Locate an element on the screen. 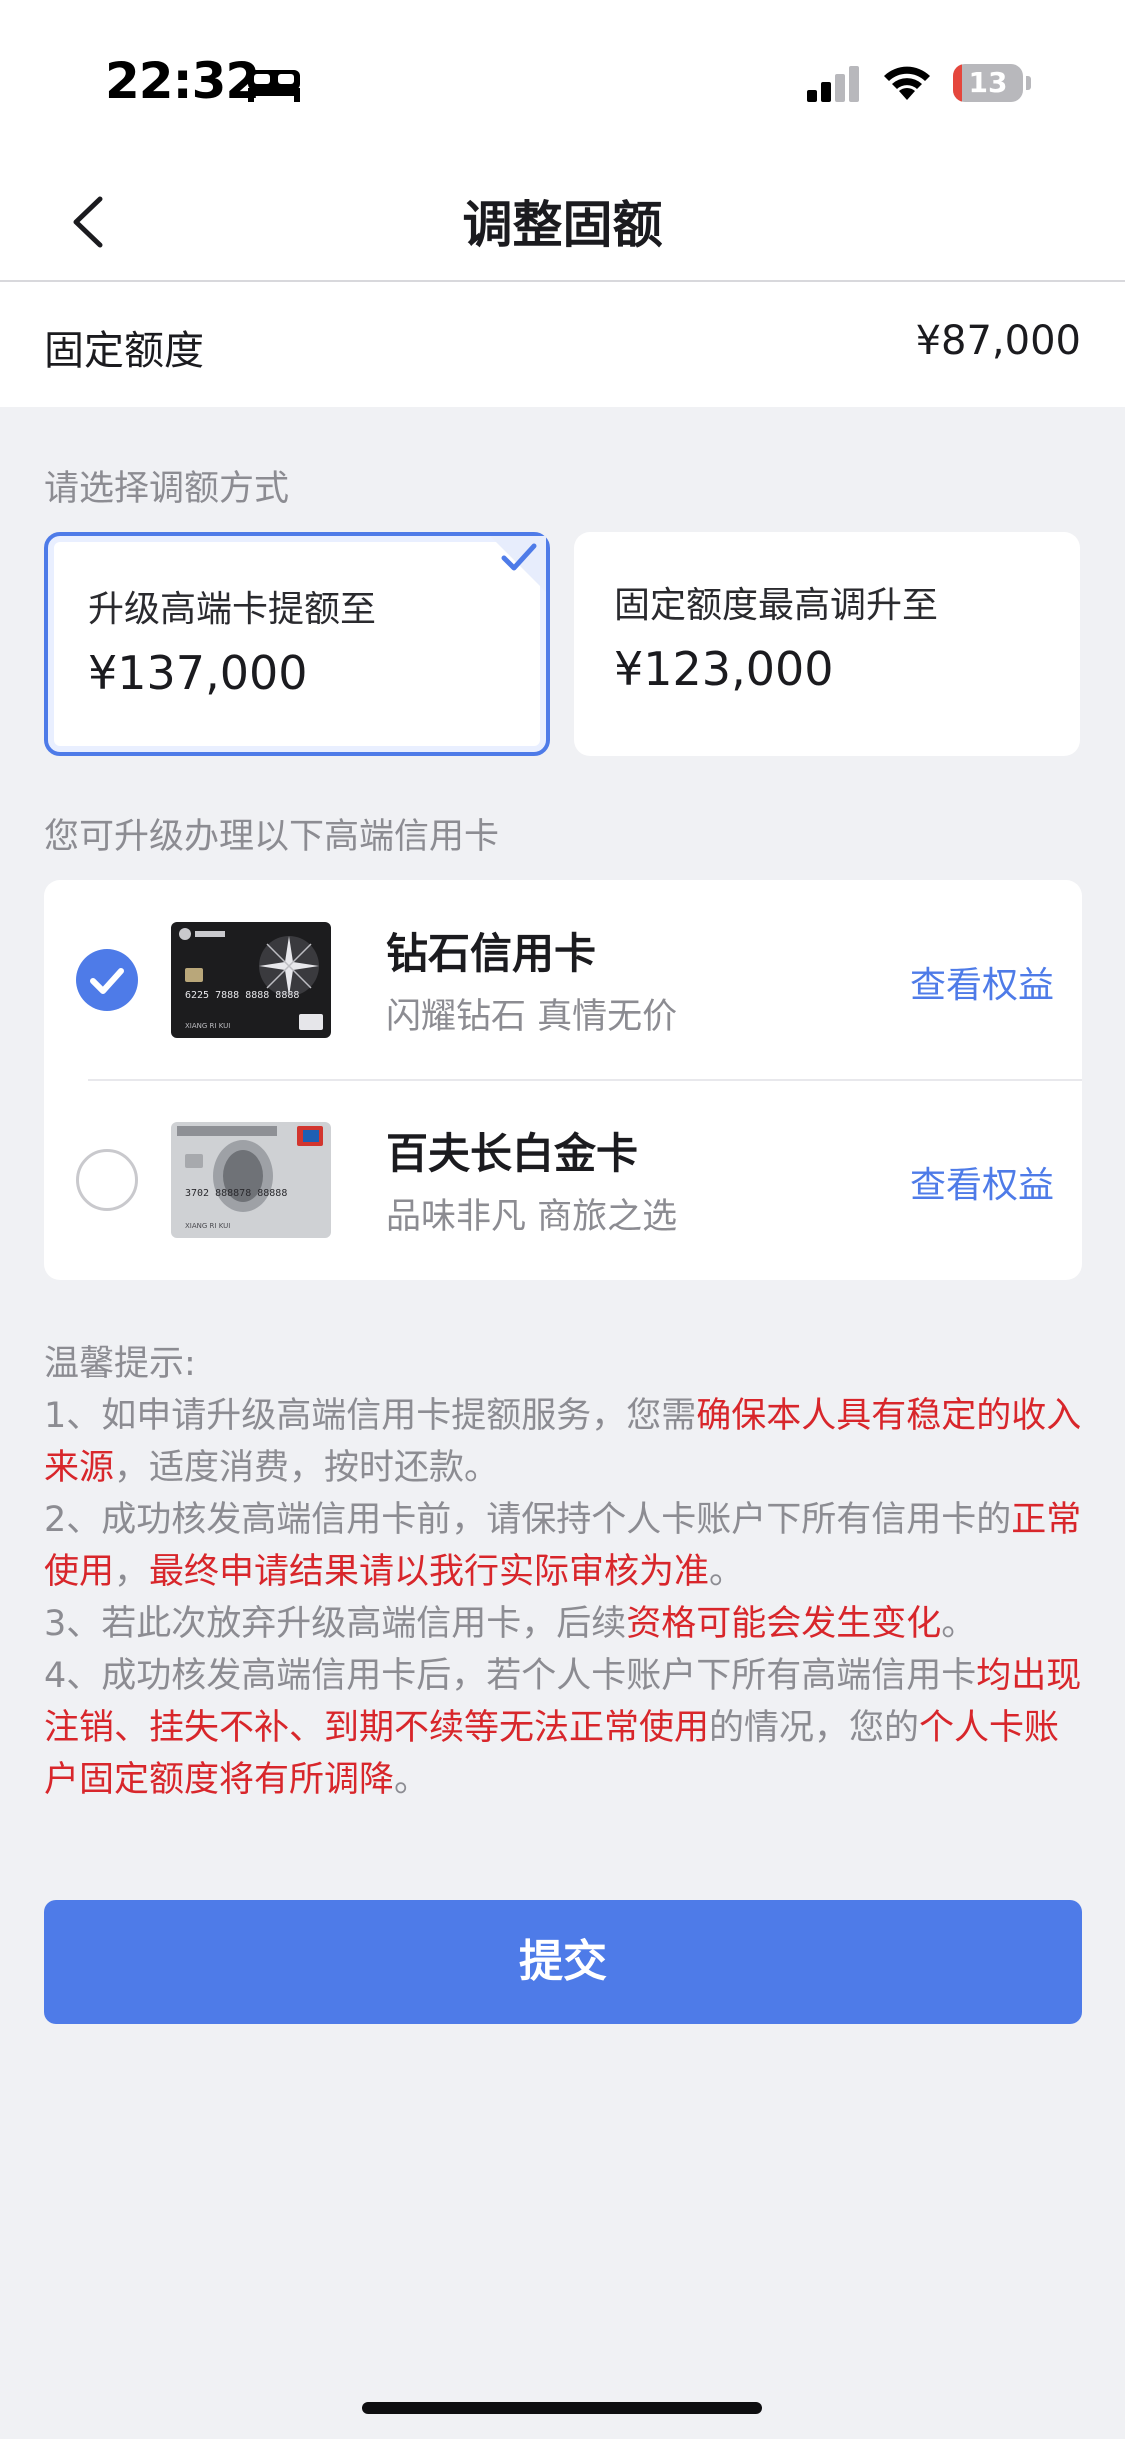  radio-checked is located at coordinates (107, 980).